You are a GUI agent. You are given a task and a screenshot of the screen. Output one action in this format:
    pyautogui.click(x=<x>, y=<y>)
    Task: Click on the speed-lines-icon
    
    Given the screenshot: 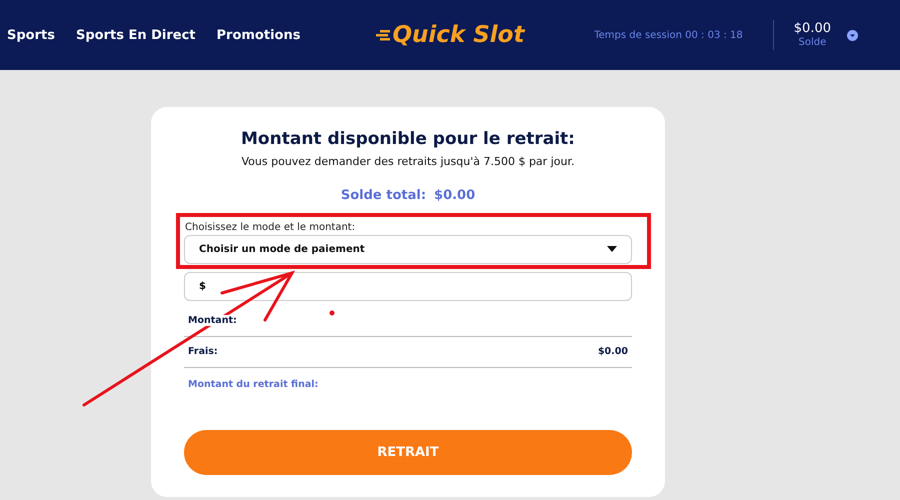 What is the action you would take?
    pyautogui.click(x=383, y=35)
    